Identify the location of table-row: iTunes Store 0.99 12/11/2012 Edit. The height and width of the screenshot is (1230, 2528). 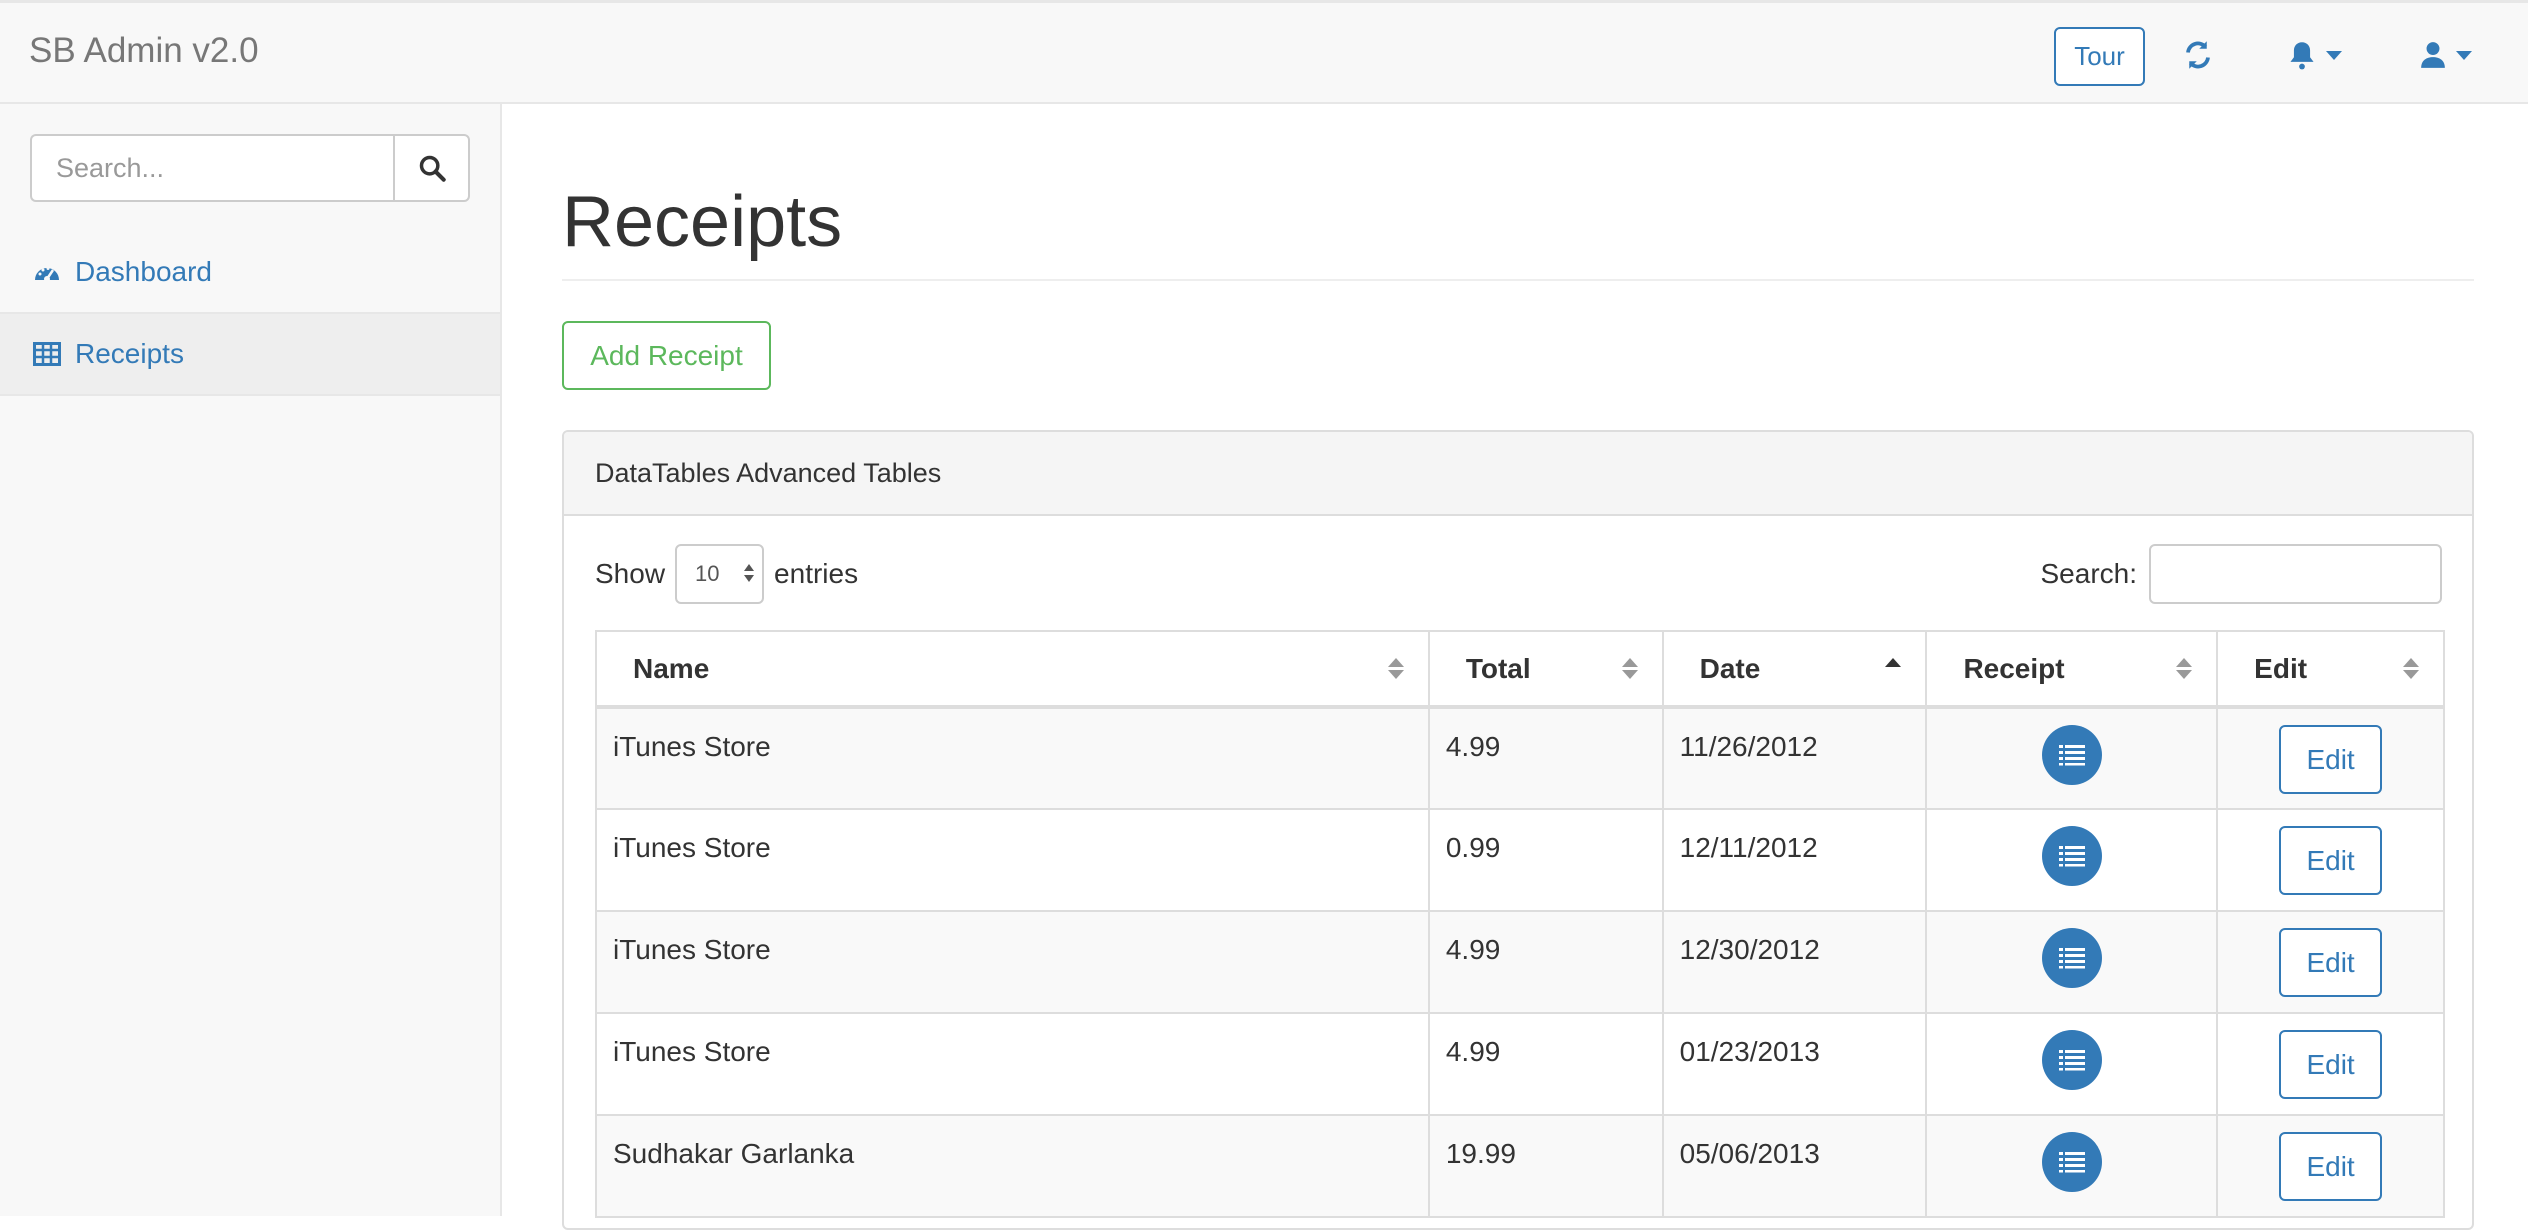
(1520, 860).